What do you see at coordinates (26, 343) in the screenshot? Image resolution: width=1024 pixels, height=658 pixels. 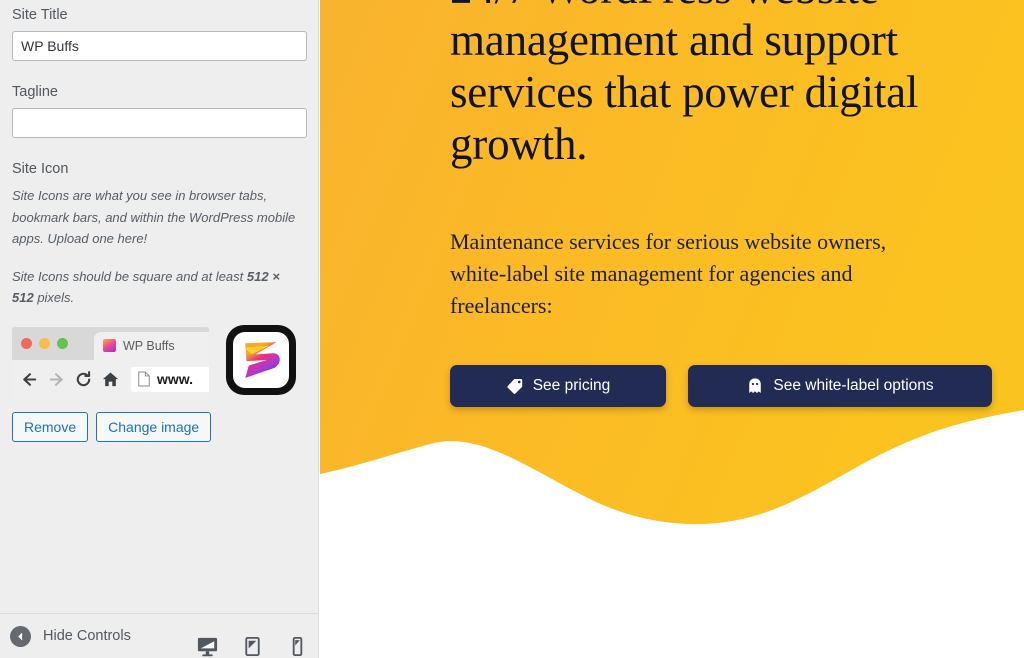 I see `close-window-dot` at bounding box center [26, 343].